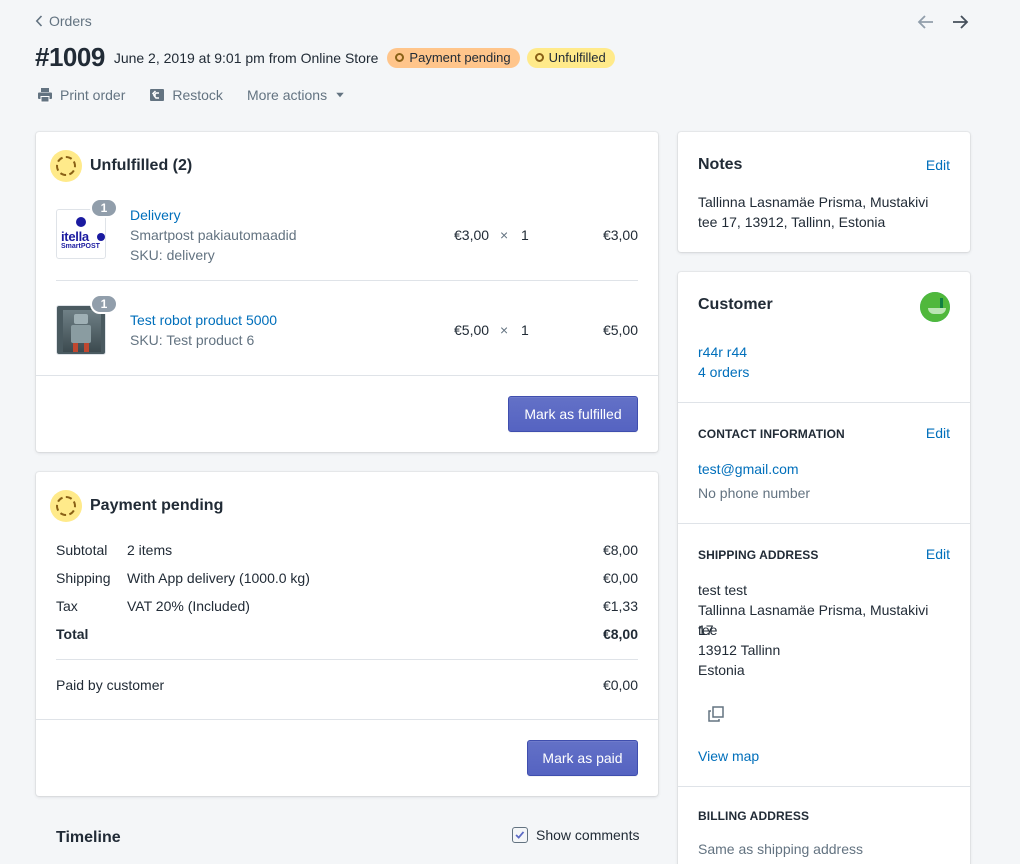 This screenshot has width=1020, height=864. Describe the element at coordinates (926, 22) in the screenshot. I see `arrow-left-icon` at that location.